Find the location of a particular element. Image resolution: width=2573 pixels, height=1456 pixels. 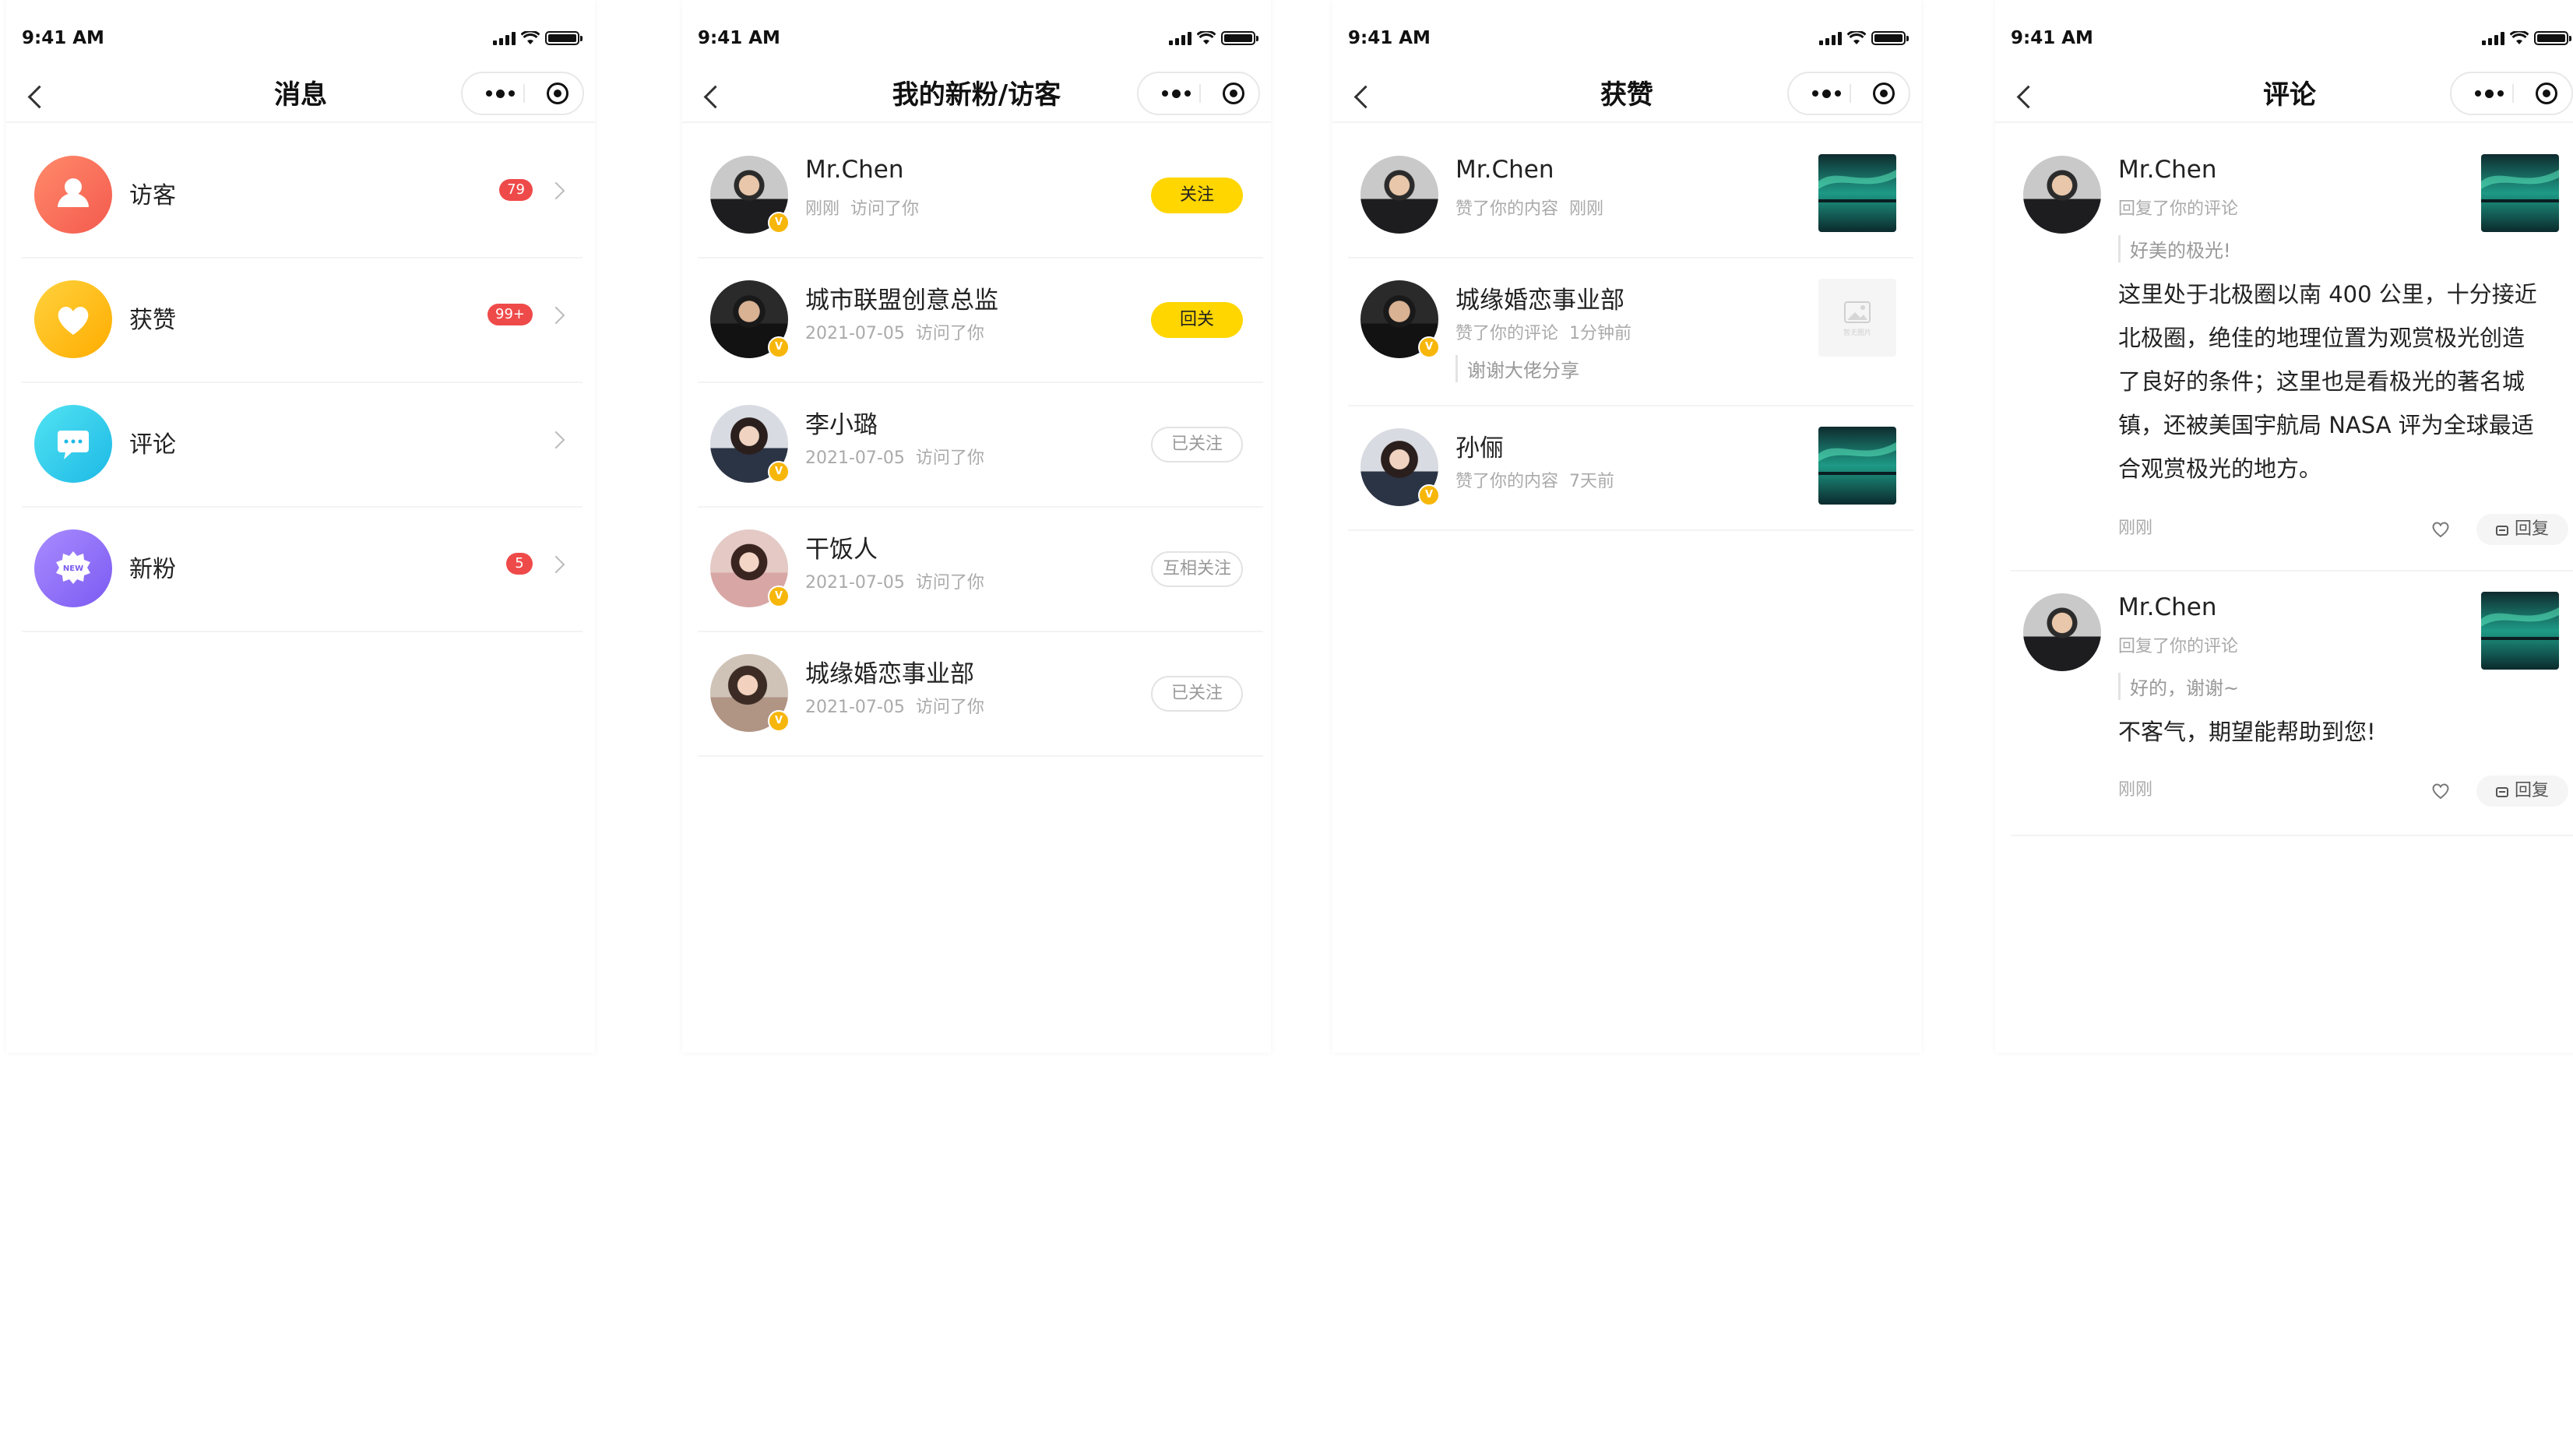

menu-item-likes: 获赞 99+ is located at coordinates (302, 320).